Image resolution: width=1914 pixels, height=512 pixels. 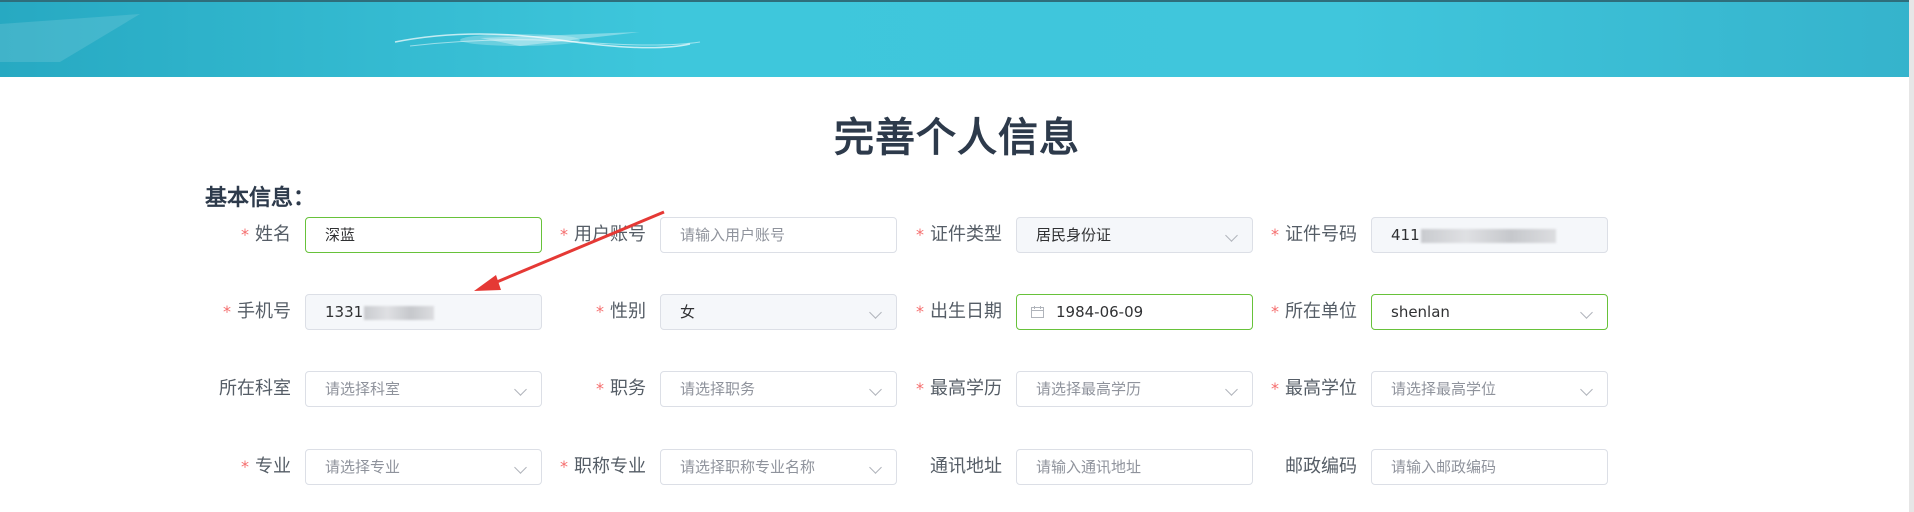 I want to click on field-label: * 手机号, so click(x=257, y=311).